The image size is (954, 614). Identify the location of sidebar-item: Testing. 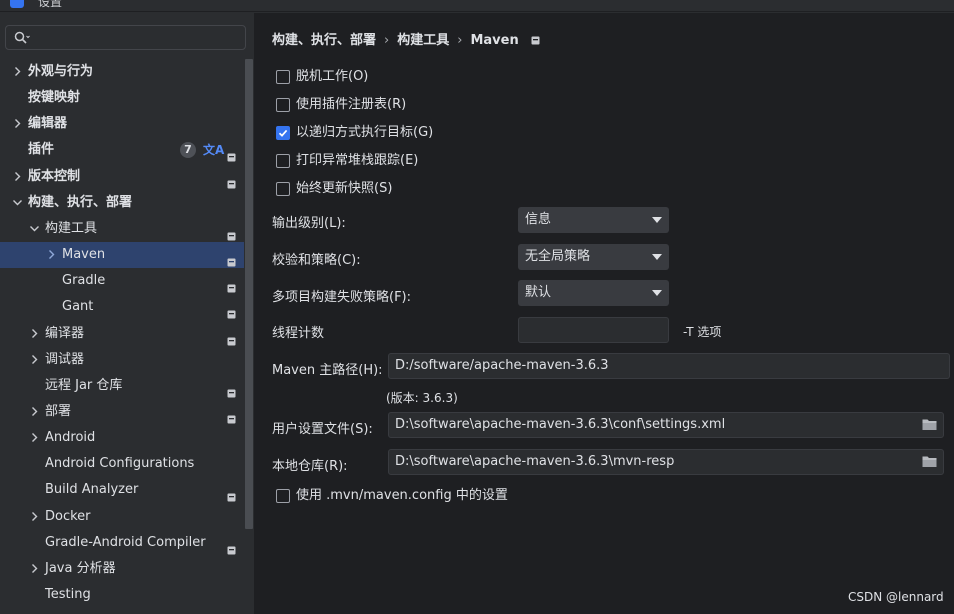
(122, 595).